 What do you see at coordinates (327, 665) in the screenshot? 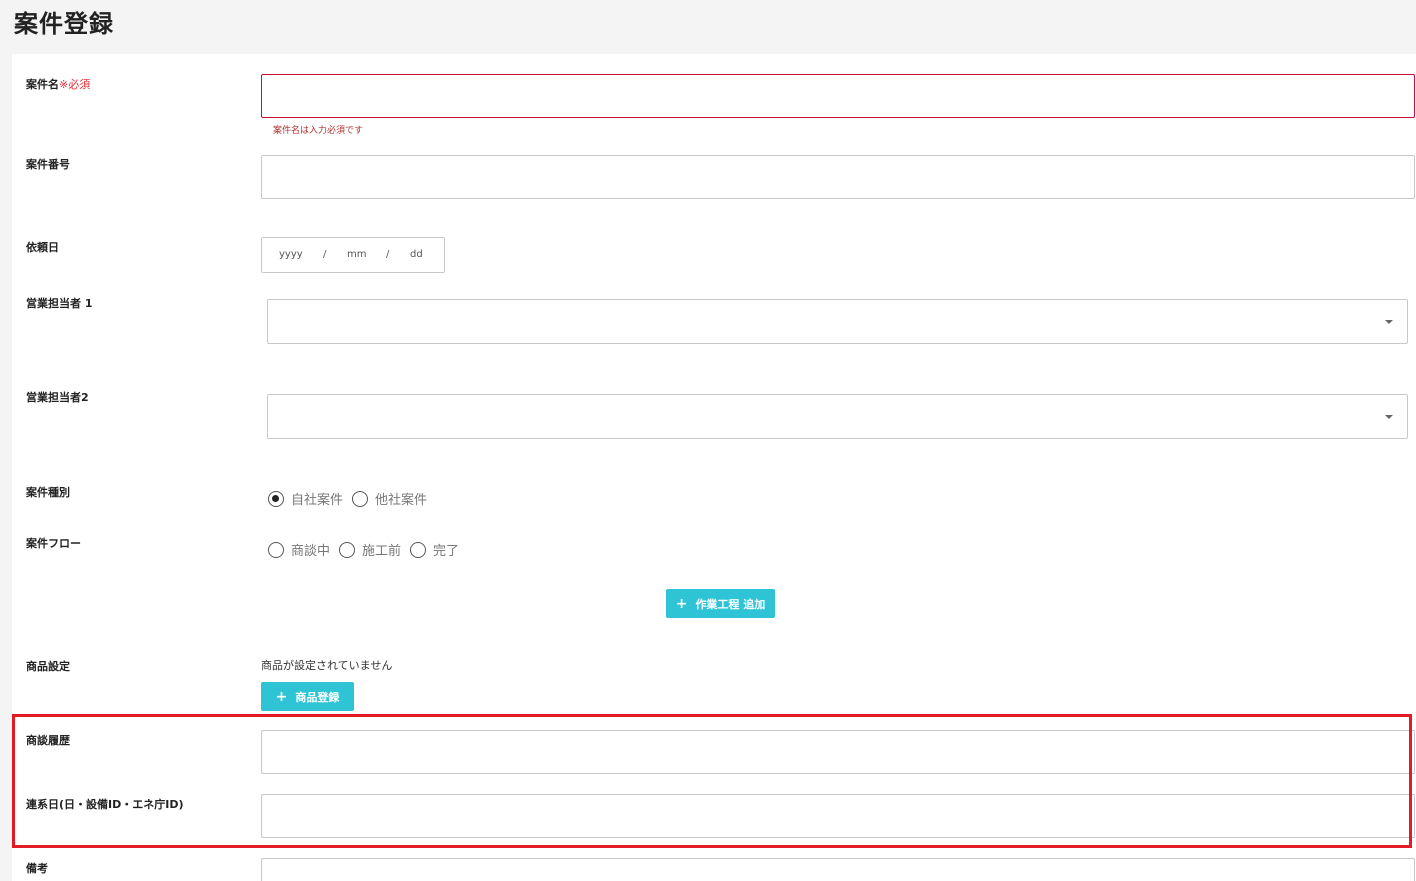
I see `product-empty-text: 商品が設定されていません` at bounding box center [327, 665].